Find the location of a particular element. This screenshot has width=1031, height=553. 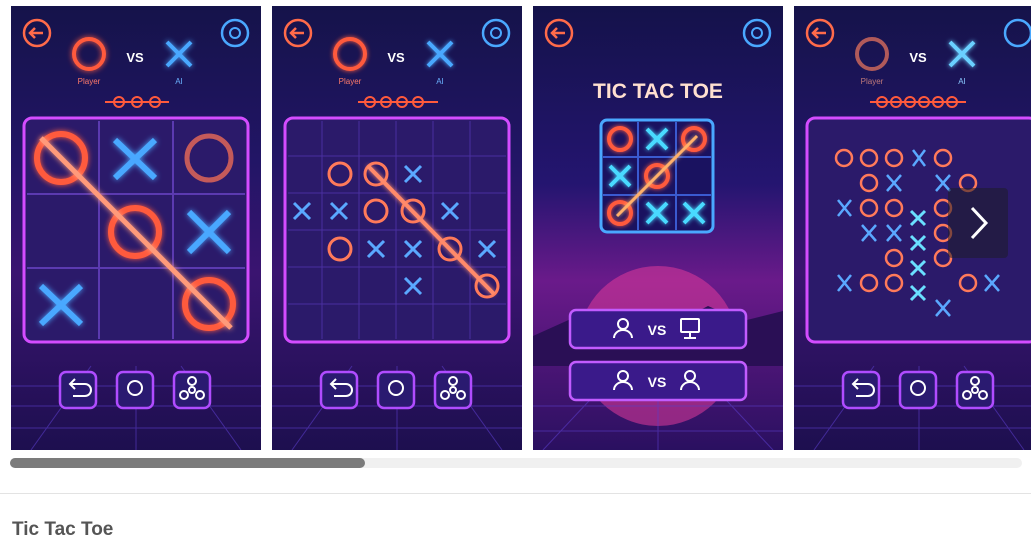

next-screenshot-button is located at coordinates (978, 223).